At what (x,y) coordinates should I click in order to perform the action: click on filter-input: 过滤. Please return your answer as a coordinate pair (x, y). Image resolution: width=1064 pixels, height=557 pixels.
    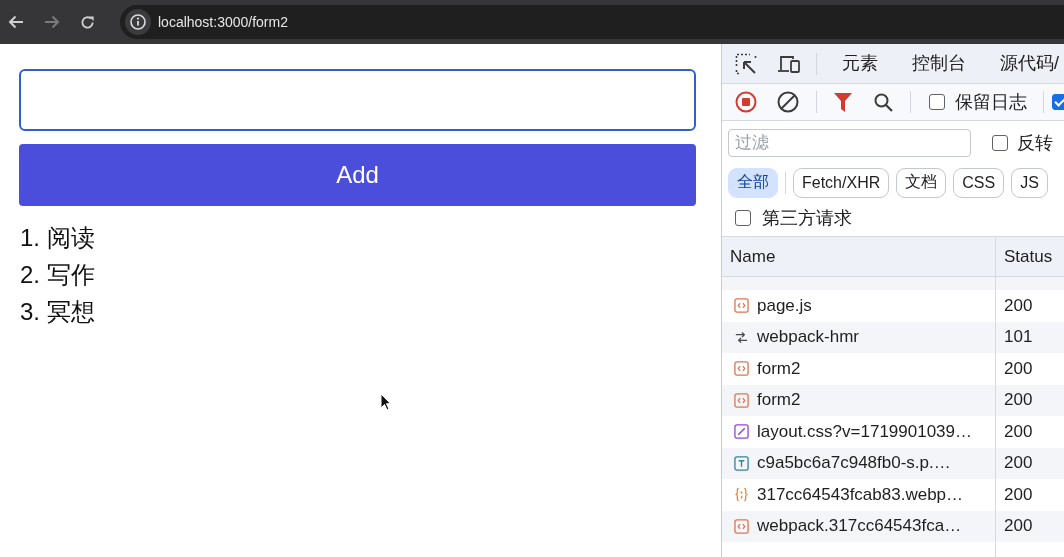
    Looking at the image, I should click on (849, 143).